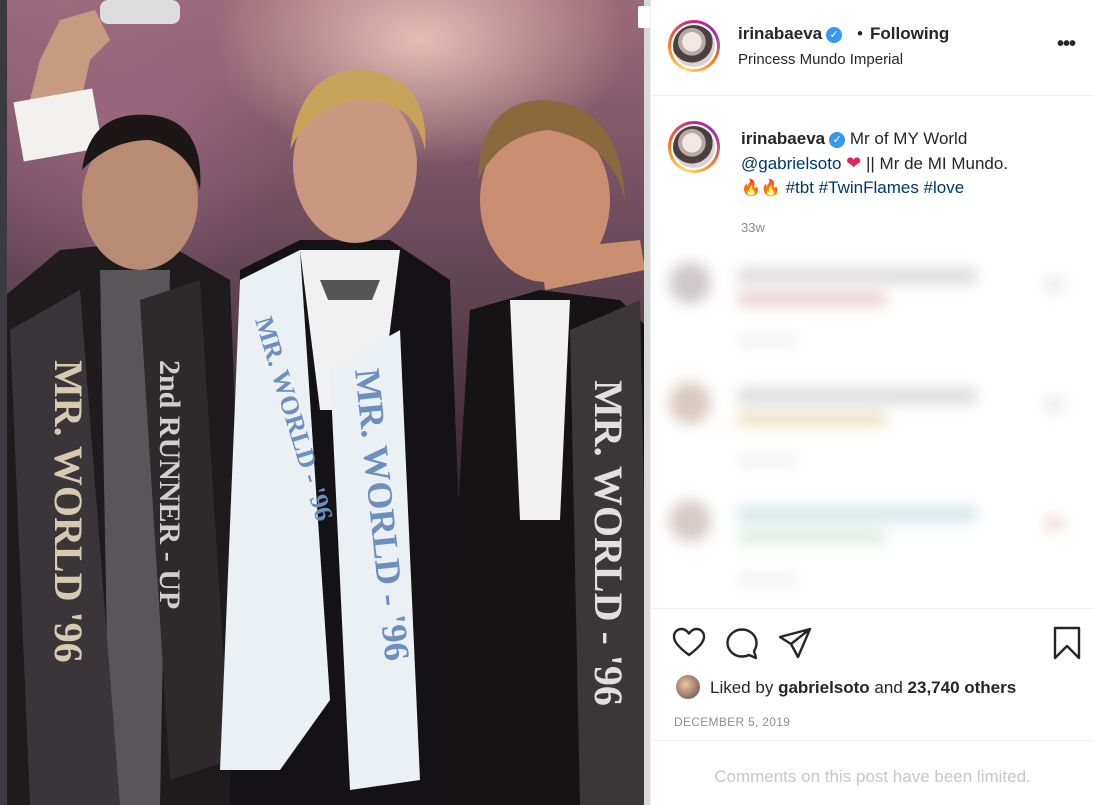 This screenshot has width=1093, height=805. What do you see at coordinates (761, 188) in the screenshot?
I see `fire-emoji-icon: 🔥🔥` at bounding box center [761, 188].